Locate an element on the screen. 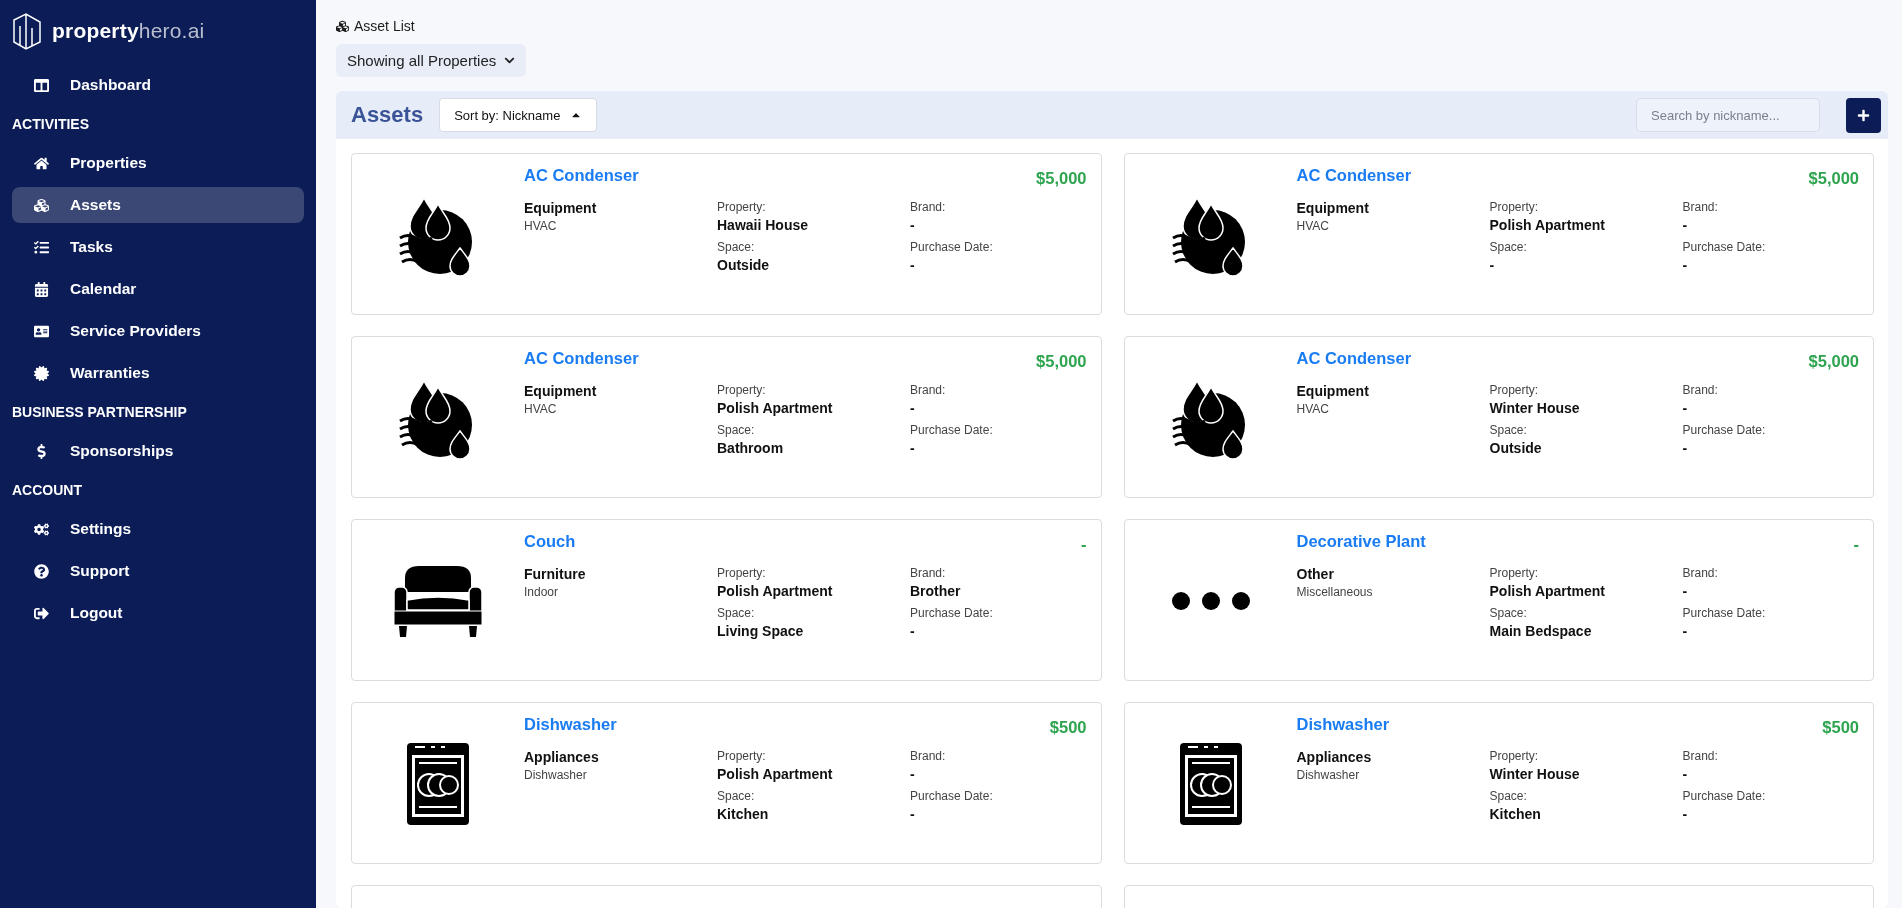  nav-item: Calendar is located at coordinates (158, 289).